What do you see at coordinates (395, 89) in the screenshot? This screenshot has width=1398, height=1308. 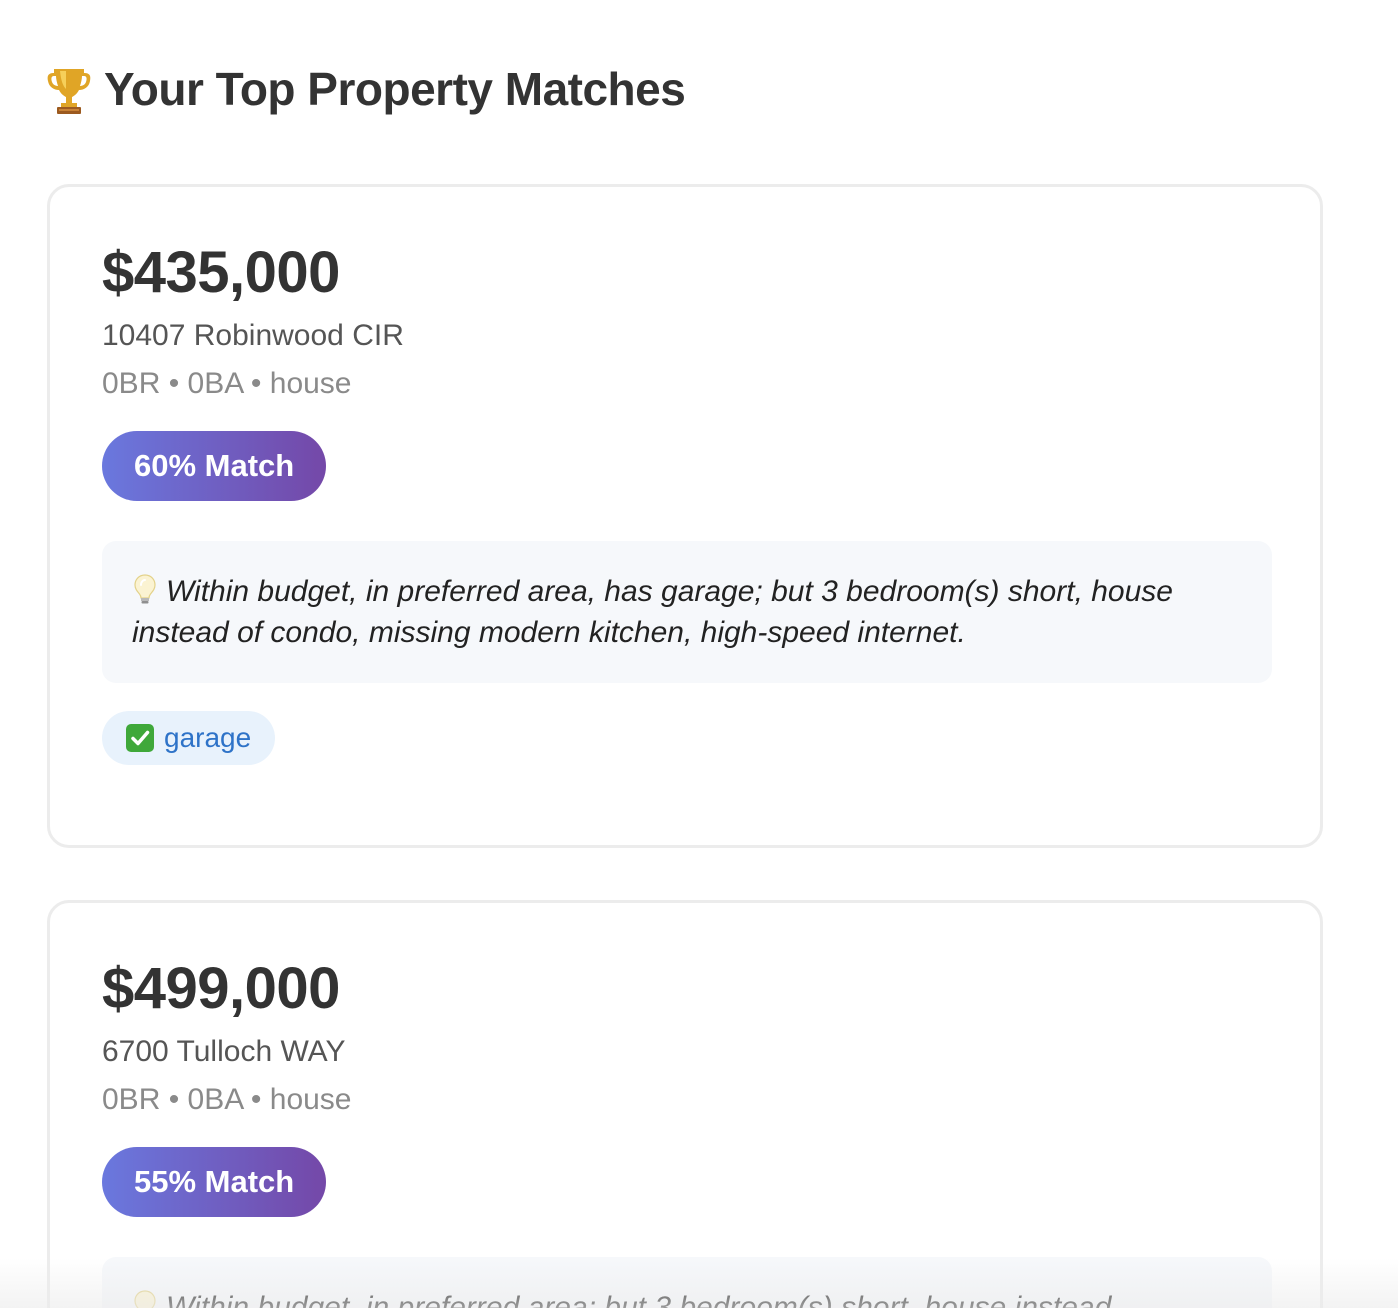 I see `page-title-text: Your Top Property Matches` at bounding box center [395, 89].